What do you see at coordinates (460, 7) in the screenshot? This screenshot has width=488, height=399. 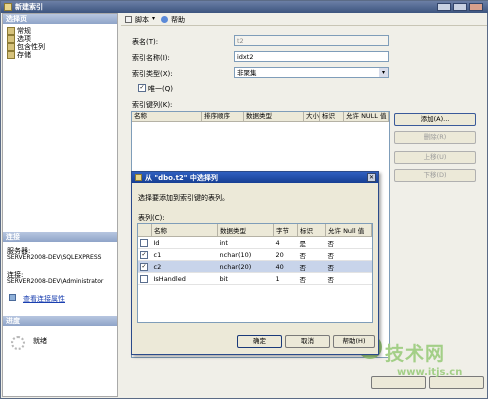 I see `maximize-button` at bounding box center [460, 7].